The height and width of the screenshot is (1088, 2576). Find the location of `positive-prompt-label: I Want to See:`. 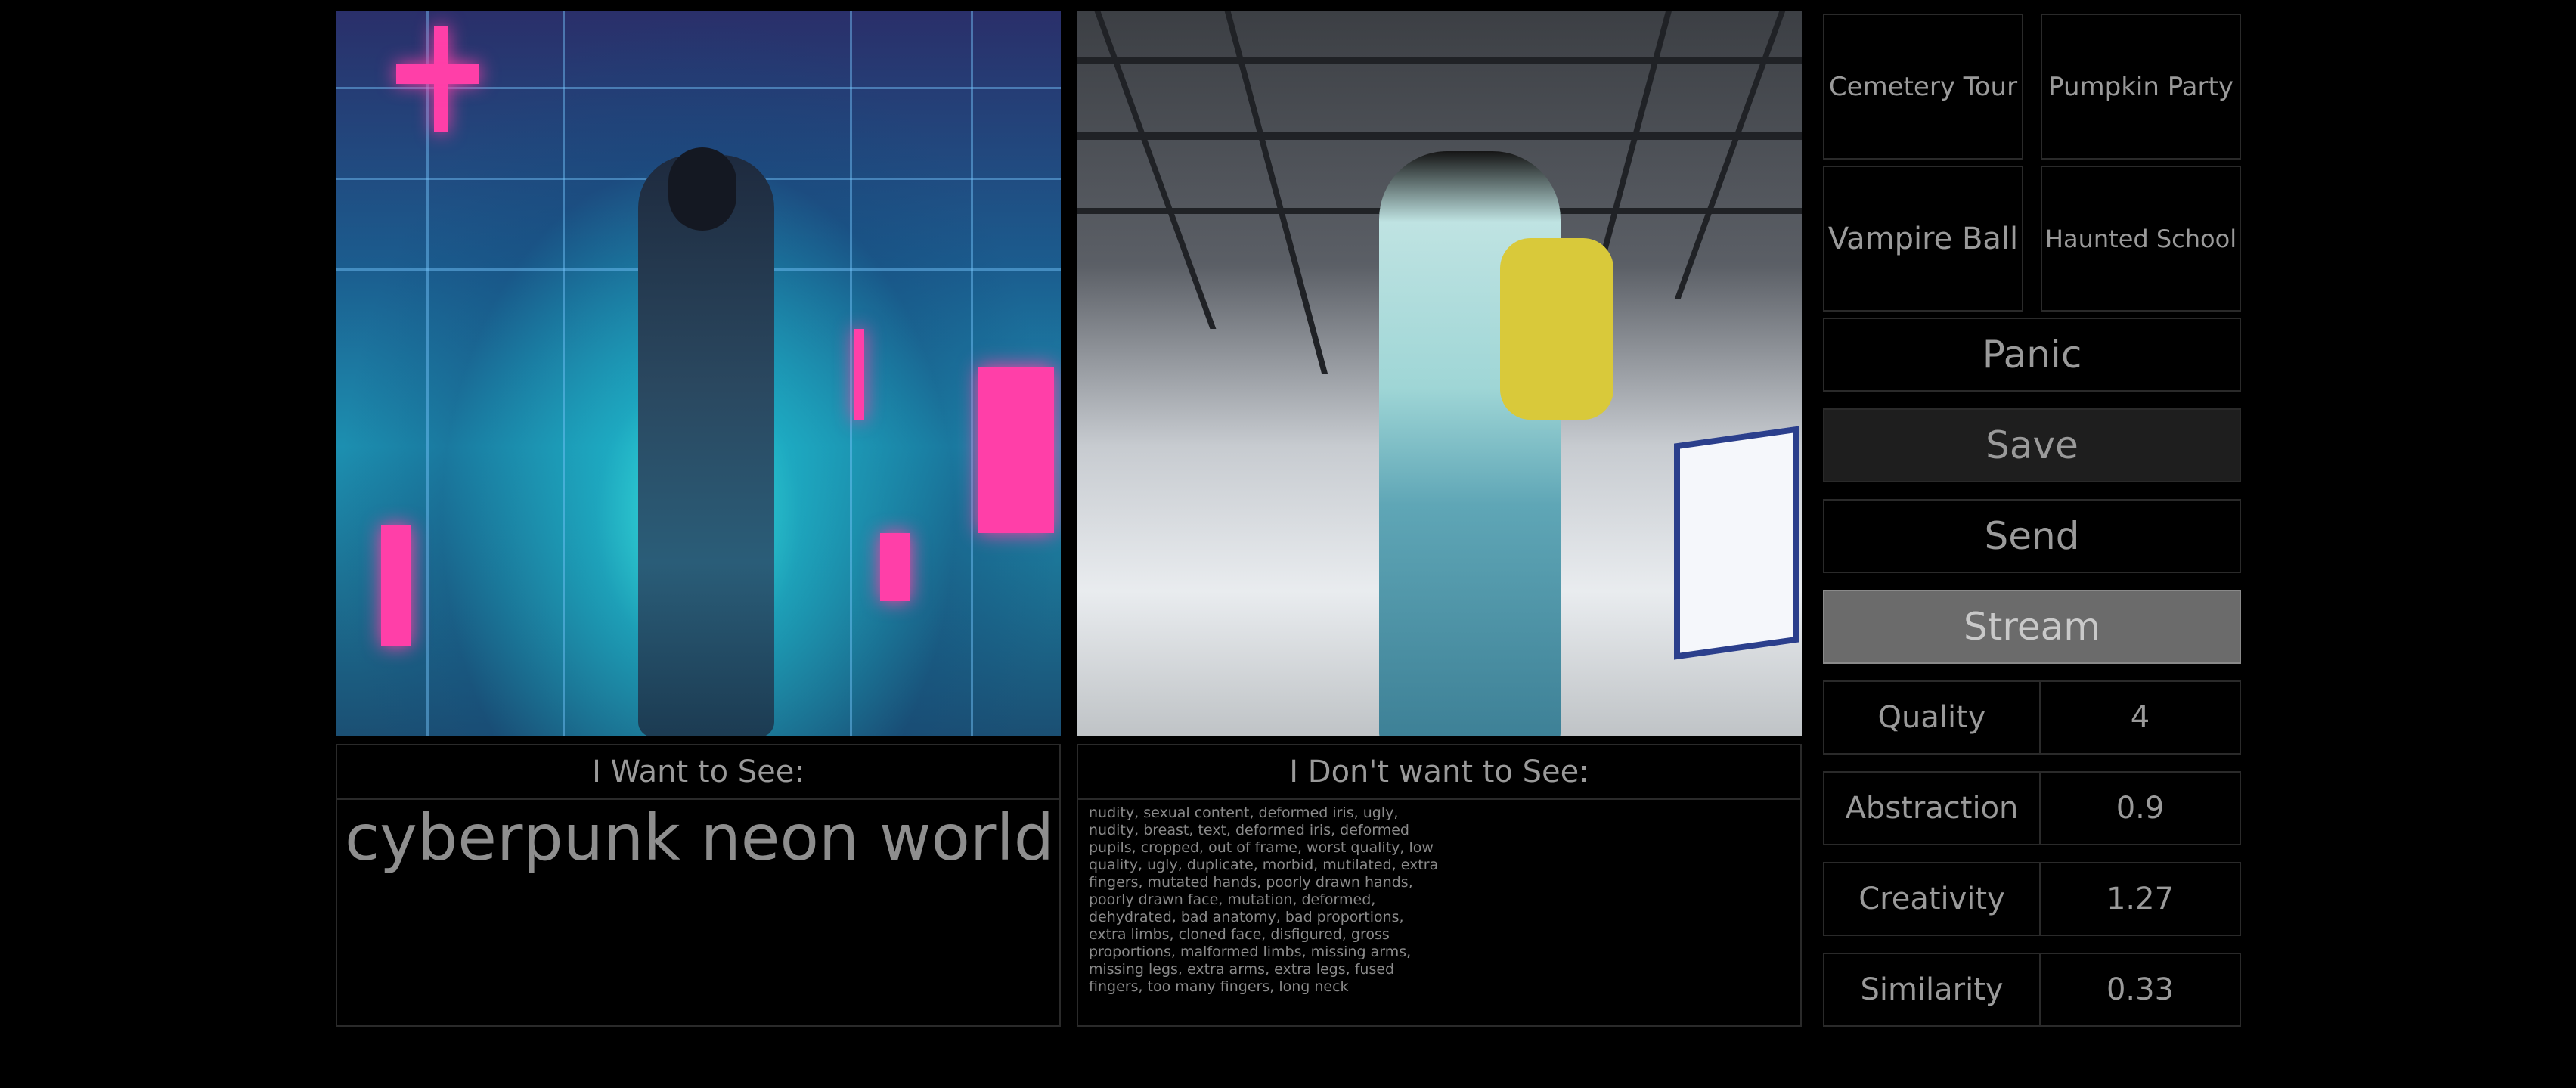

positive-prompt-label: I Want to See: is located at coordinates (698, 772).